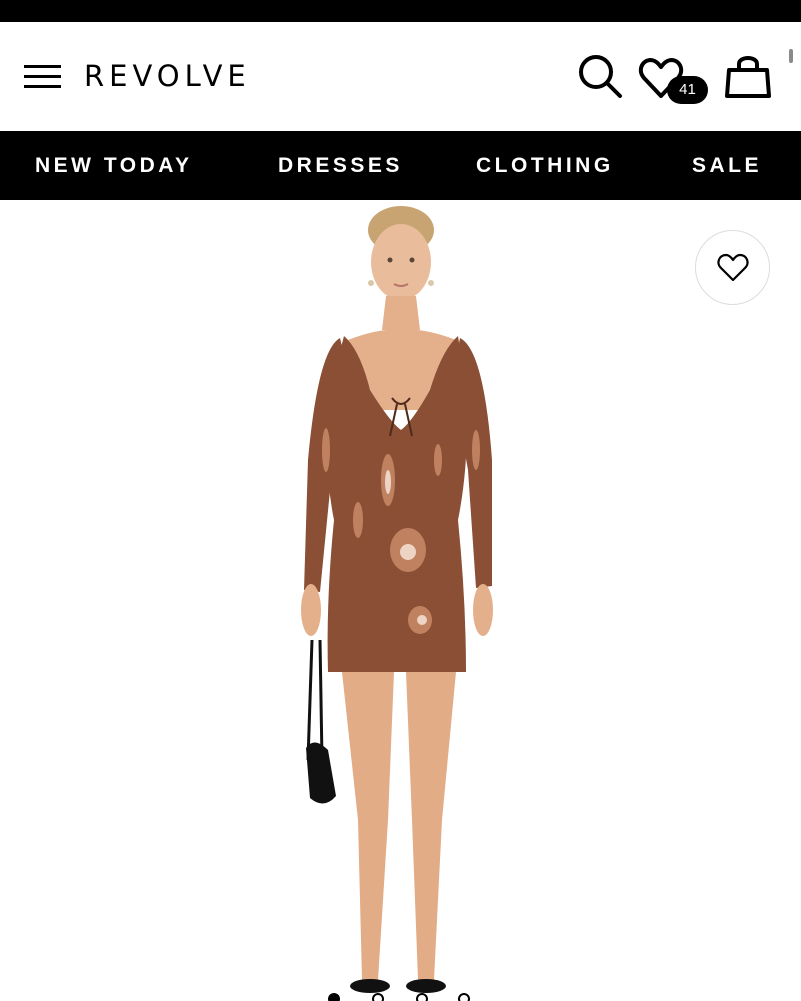 Image resolution: width=801 pixels, height=1001 pixels. Describe the element at coordinates (791, 56) in the screenshot. I see `scroll-indicator` at that location.